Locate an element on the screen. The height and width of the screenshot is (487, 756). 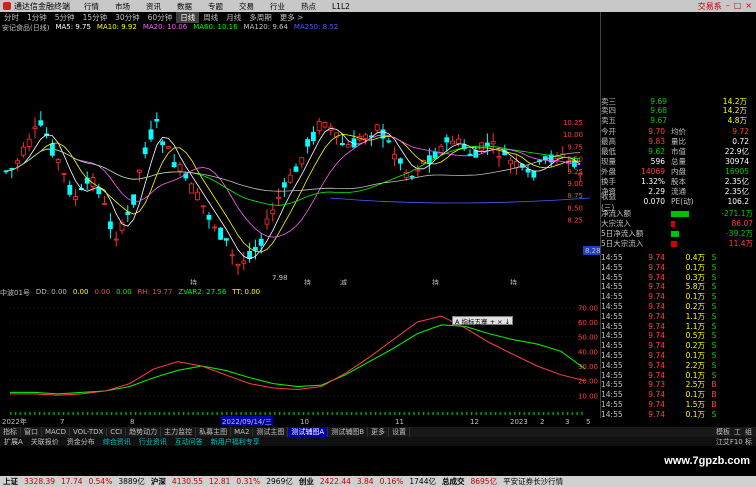
current-price-value: 8.28 is located at coordinates (592, 251).